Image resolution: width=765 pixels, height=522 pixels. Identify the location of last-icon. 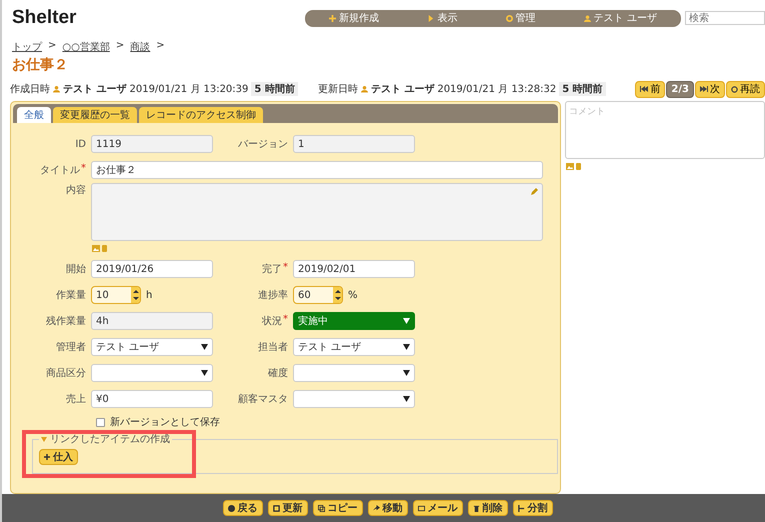
(704, 89).